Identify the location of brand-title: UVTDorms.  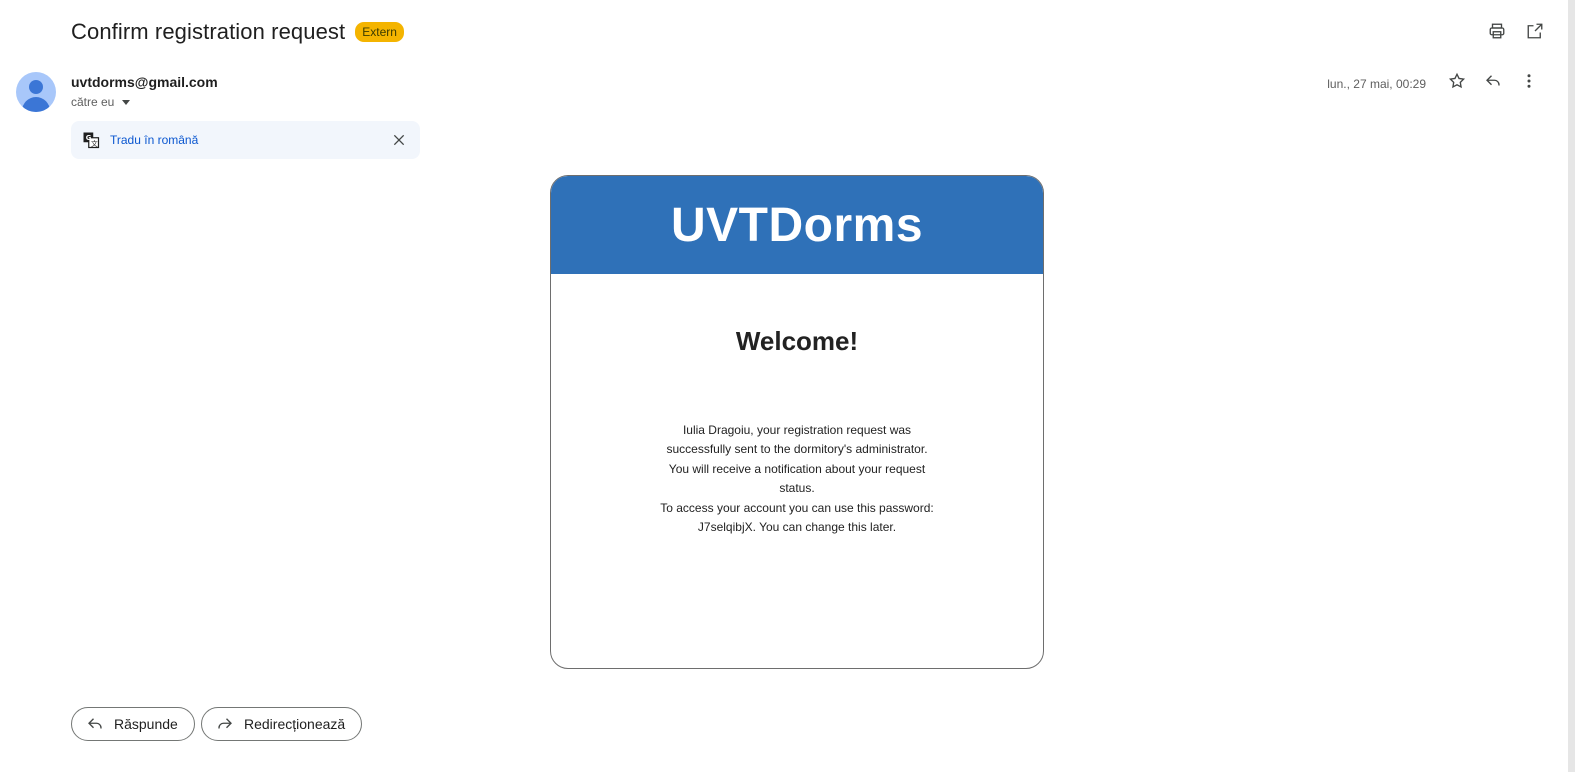
(797, 225).